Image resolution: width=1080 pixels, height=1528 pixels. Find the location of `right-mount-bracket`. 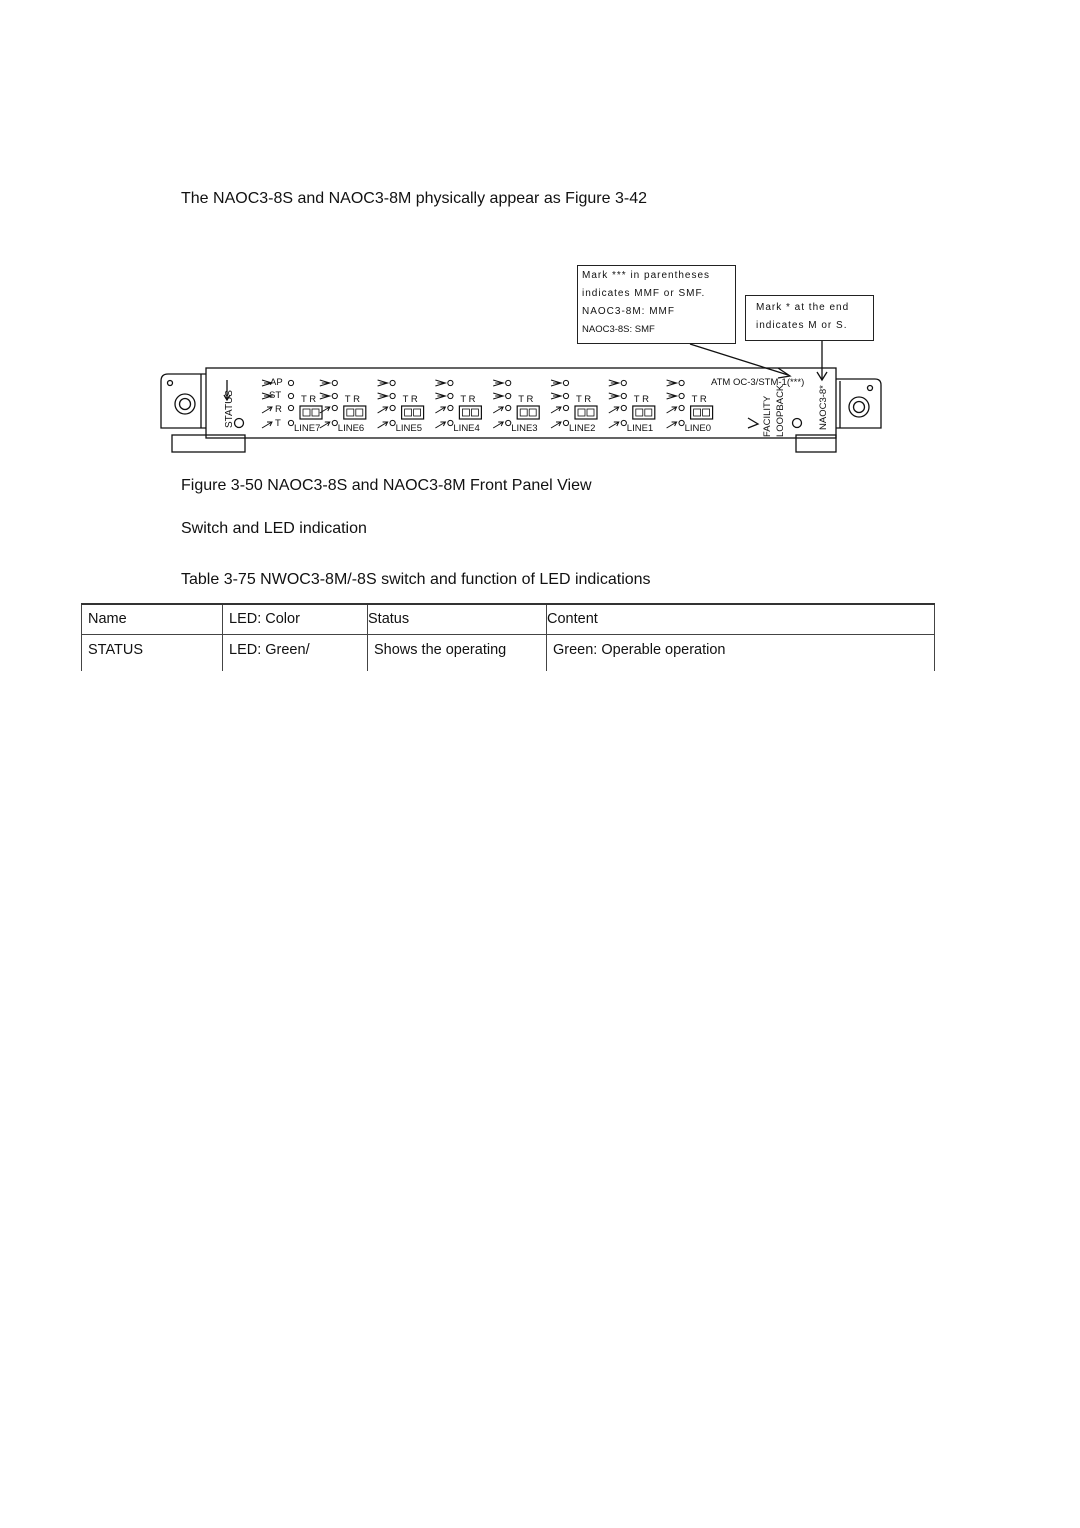

right-mount-bracket is located at coordinates (859, 403).